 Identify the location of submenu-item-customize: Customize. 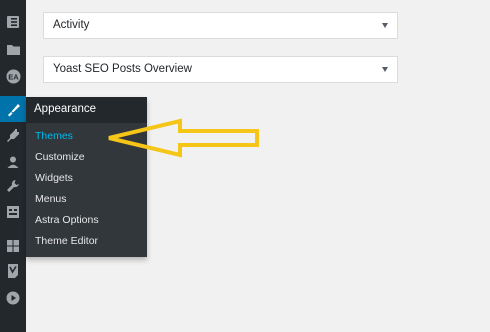
(60, 157).